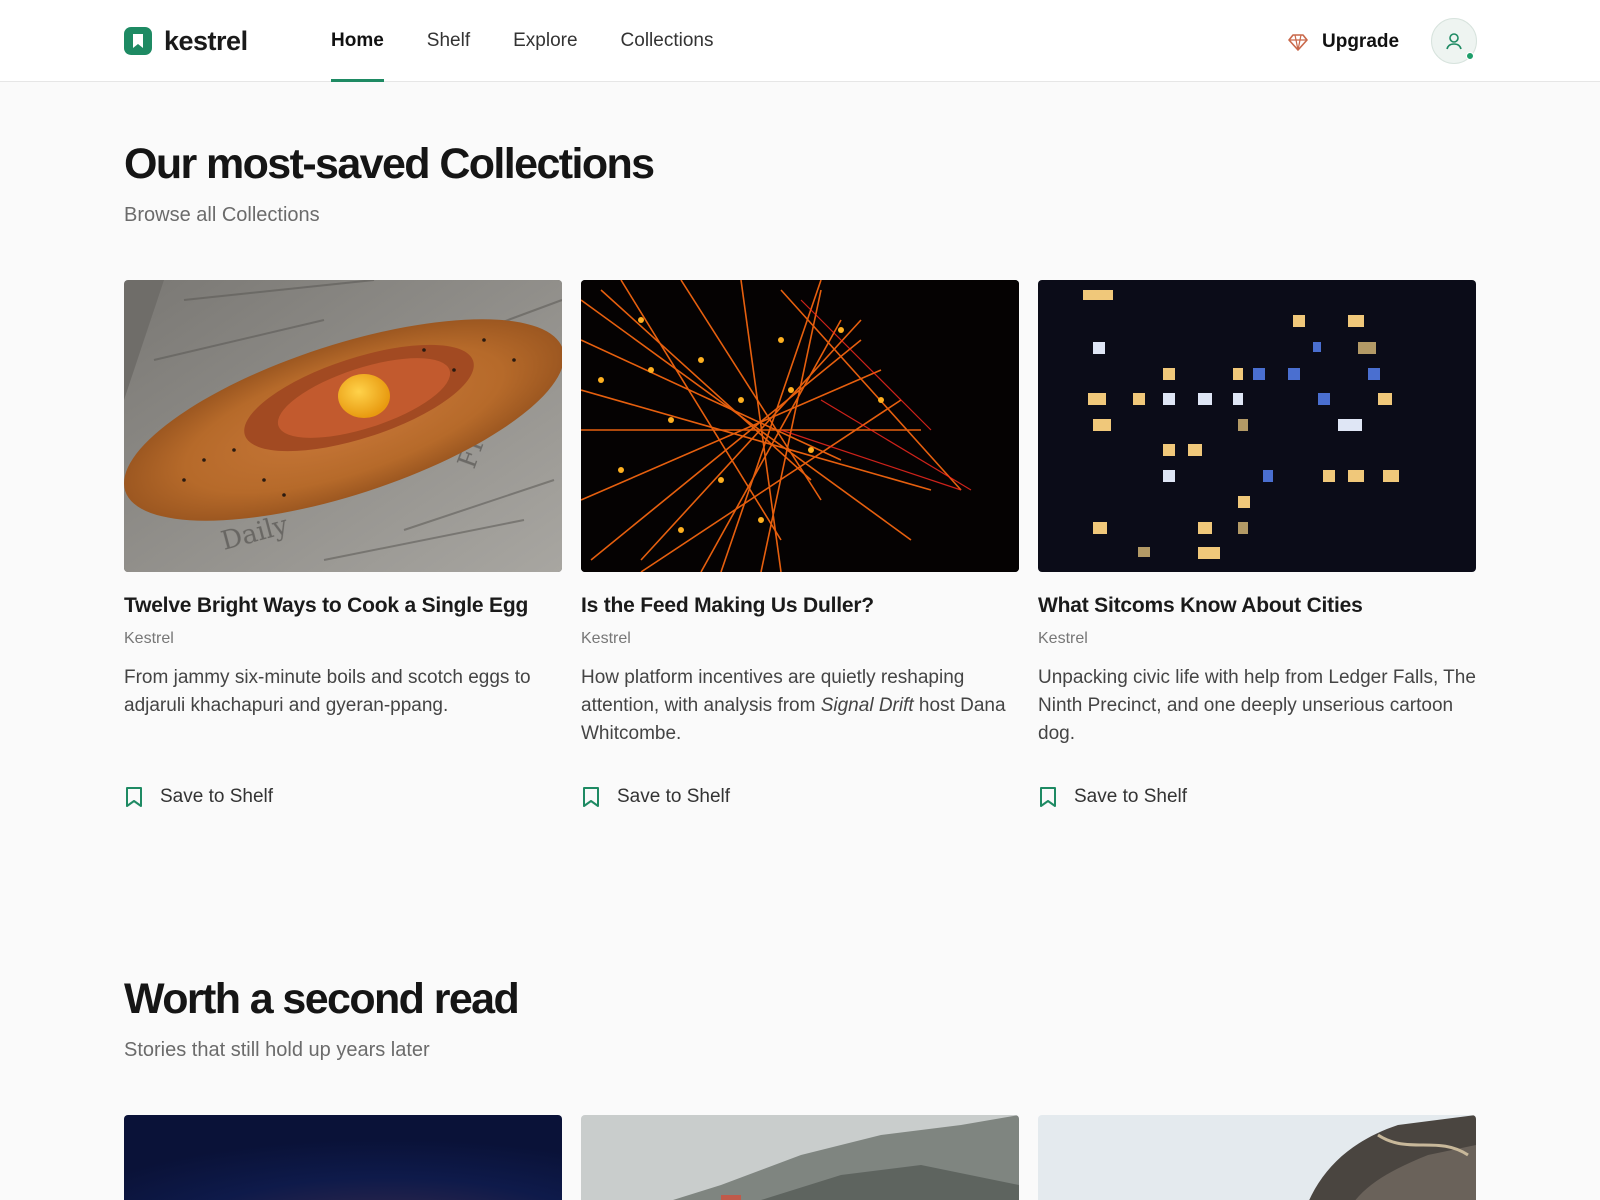 This screenshot has width=1600, height=1200. I want to click on story-image-rocky-tree, so click(1257, 1157).